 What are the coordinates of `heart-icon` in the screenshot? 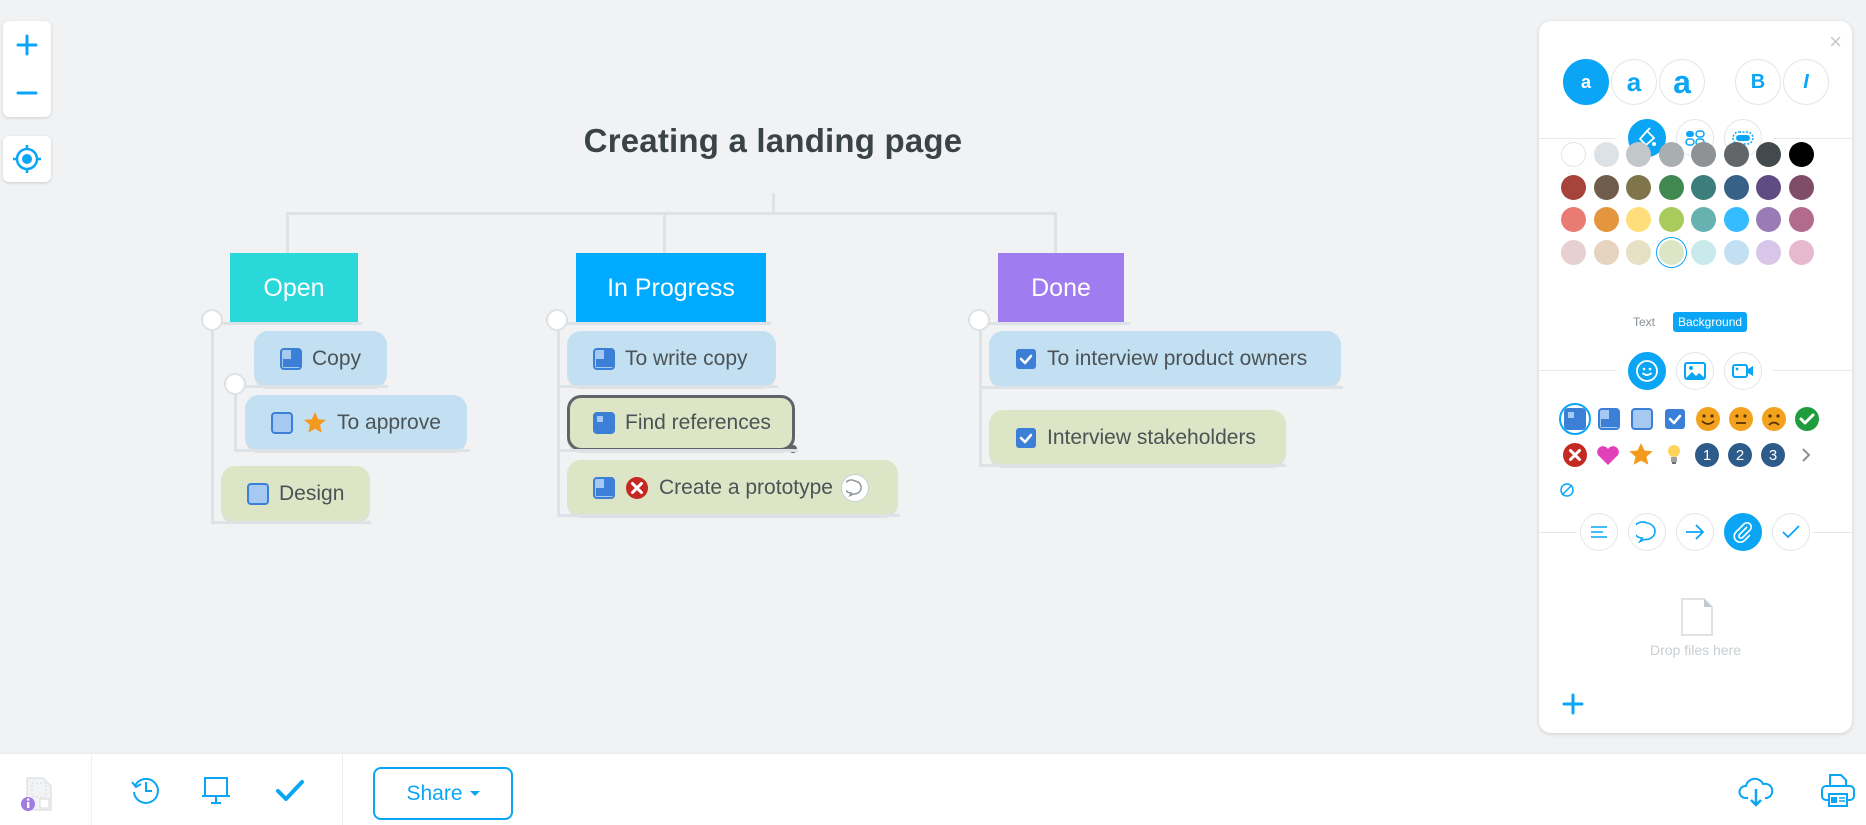 It's located at (1608, 455).